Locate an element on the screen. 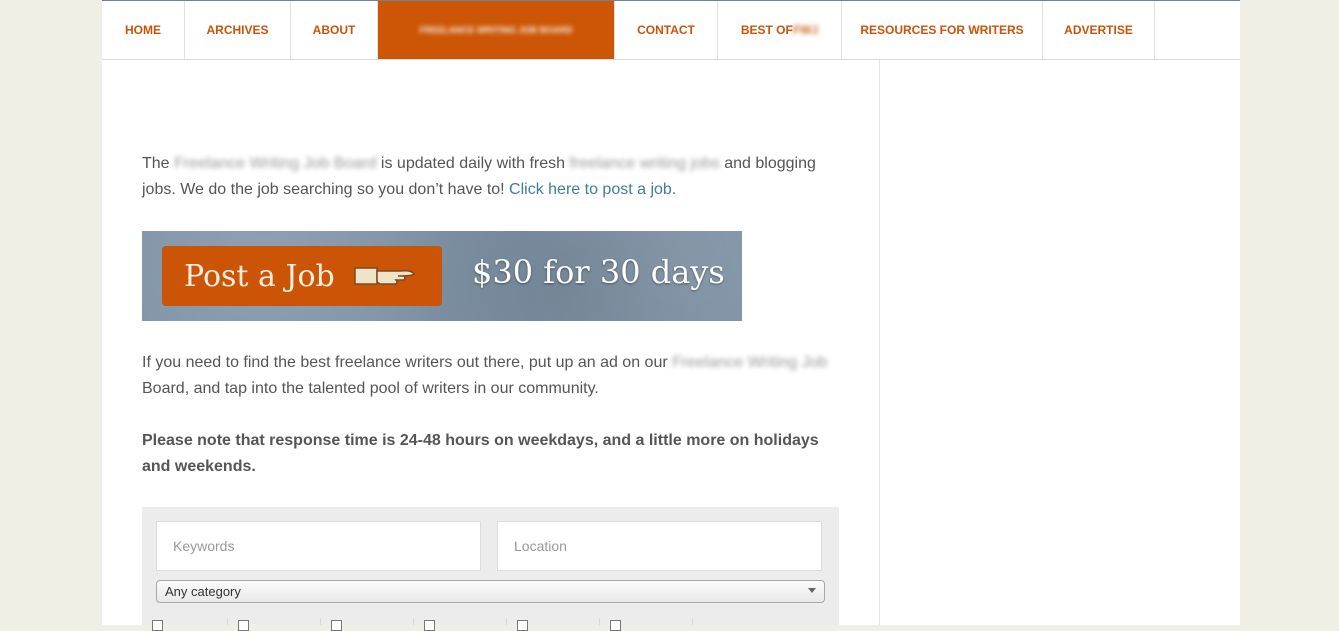 Image resolution: width=1339 pixels, height=631 pixels. keywords-placeholder: Keywords is located at coordinates (204, 546).